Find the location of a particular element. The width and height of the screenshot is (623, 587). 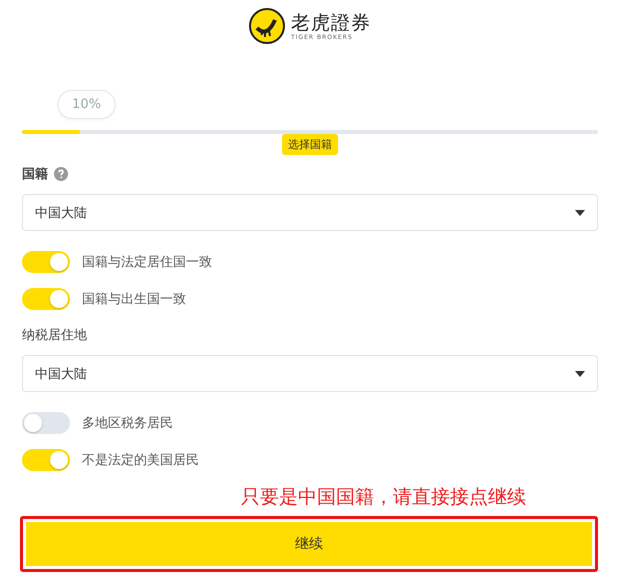

field-label: 国籍 is located at coordinates (35, 174).